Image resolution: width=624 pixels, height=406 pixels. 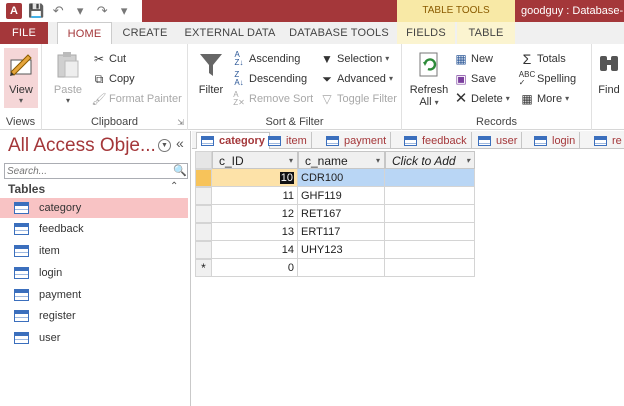 I want to click on doc-tab-user: user, so click(x=498, y=140).